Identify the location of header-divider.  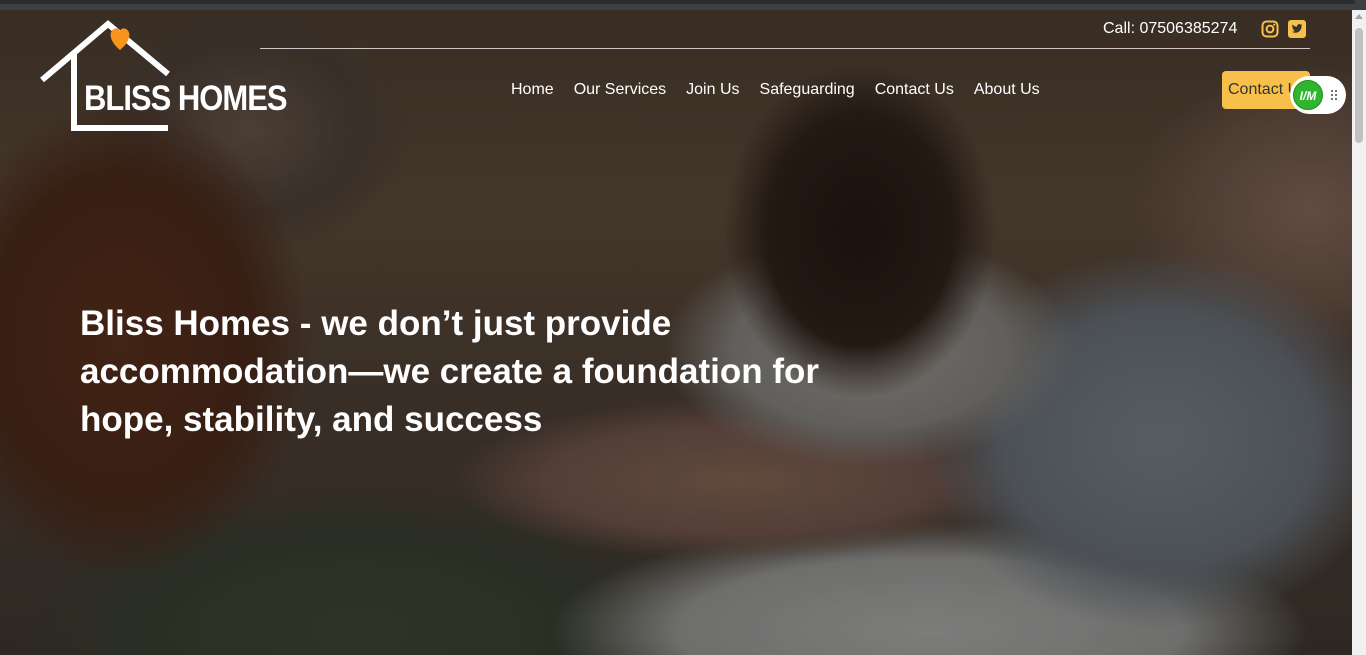
(785, 48).